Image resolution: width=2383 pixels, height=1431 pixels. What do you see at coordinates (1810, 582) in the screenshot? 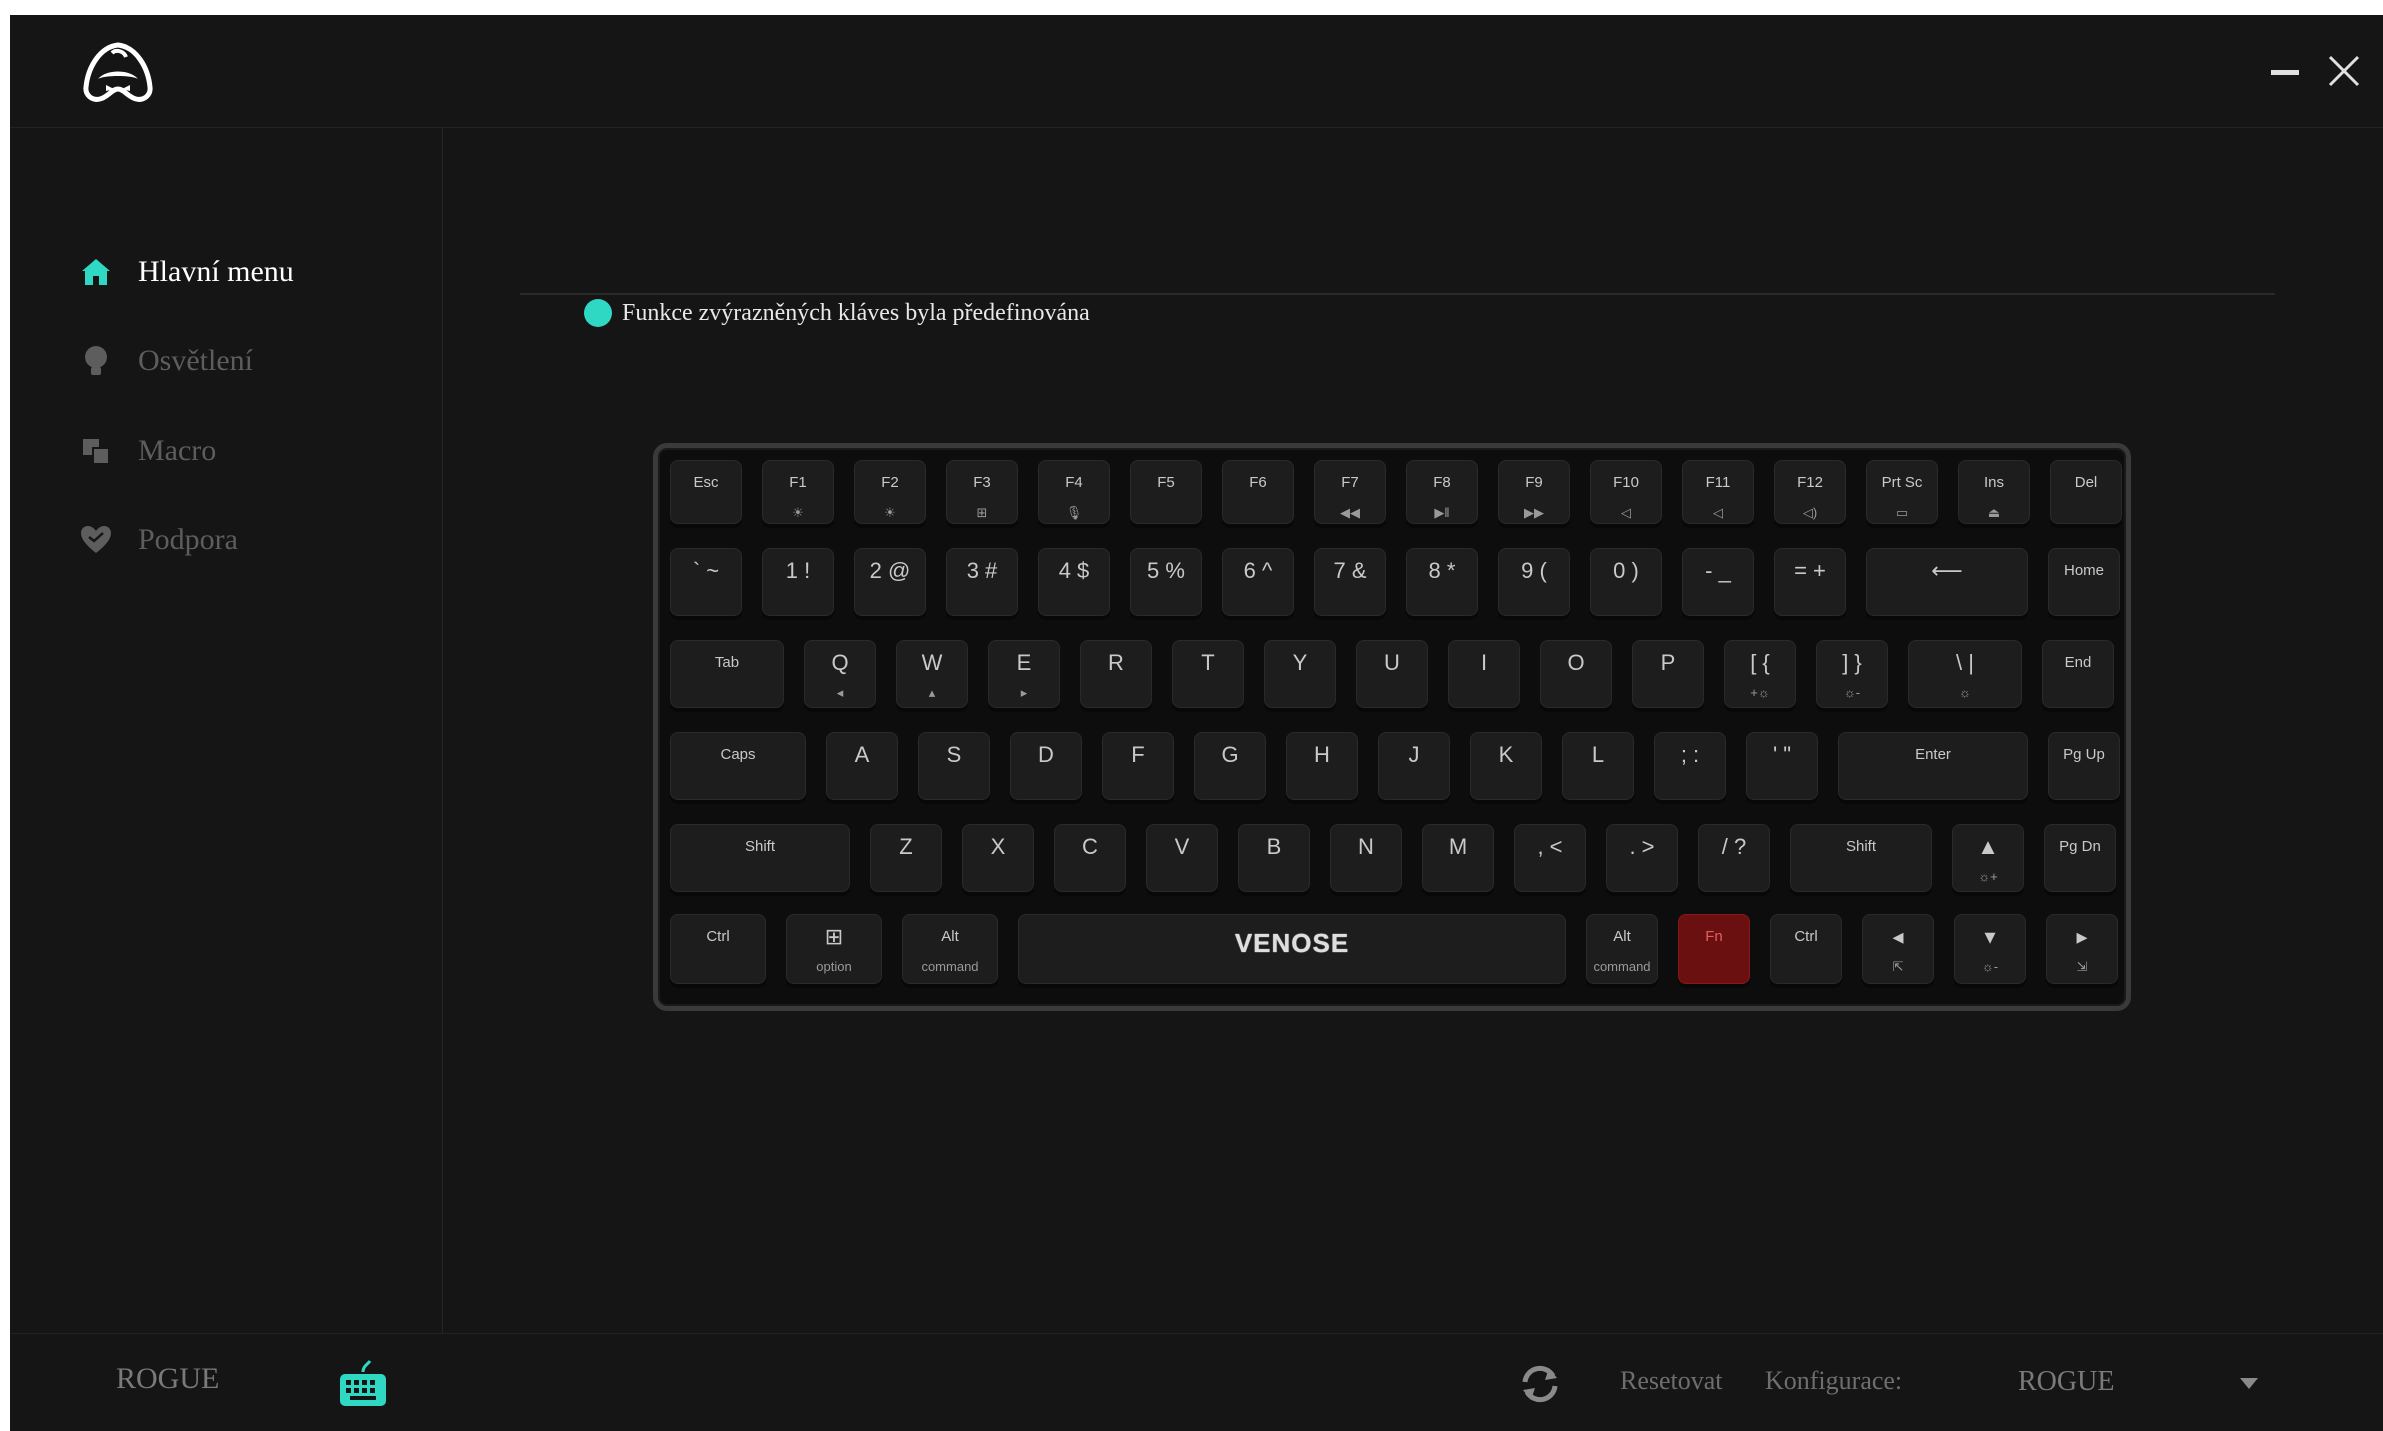
I see `key-symbol: = +` at bounding box center [1810, 582].